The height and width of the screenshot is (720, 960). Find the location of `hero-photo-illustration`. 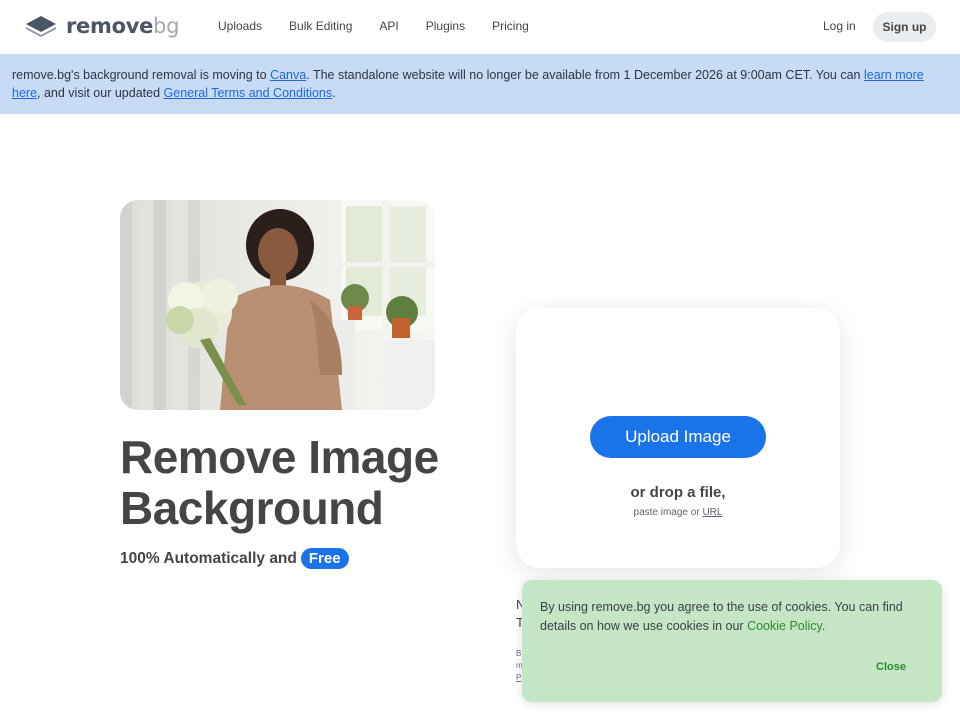

hero-photo-illustration is located at coordinates (277, 305).